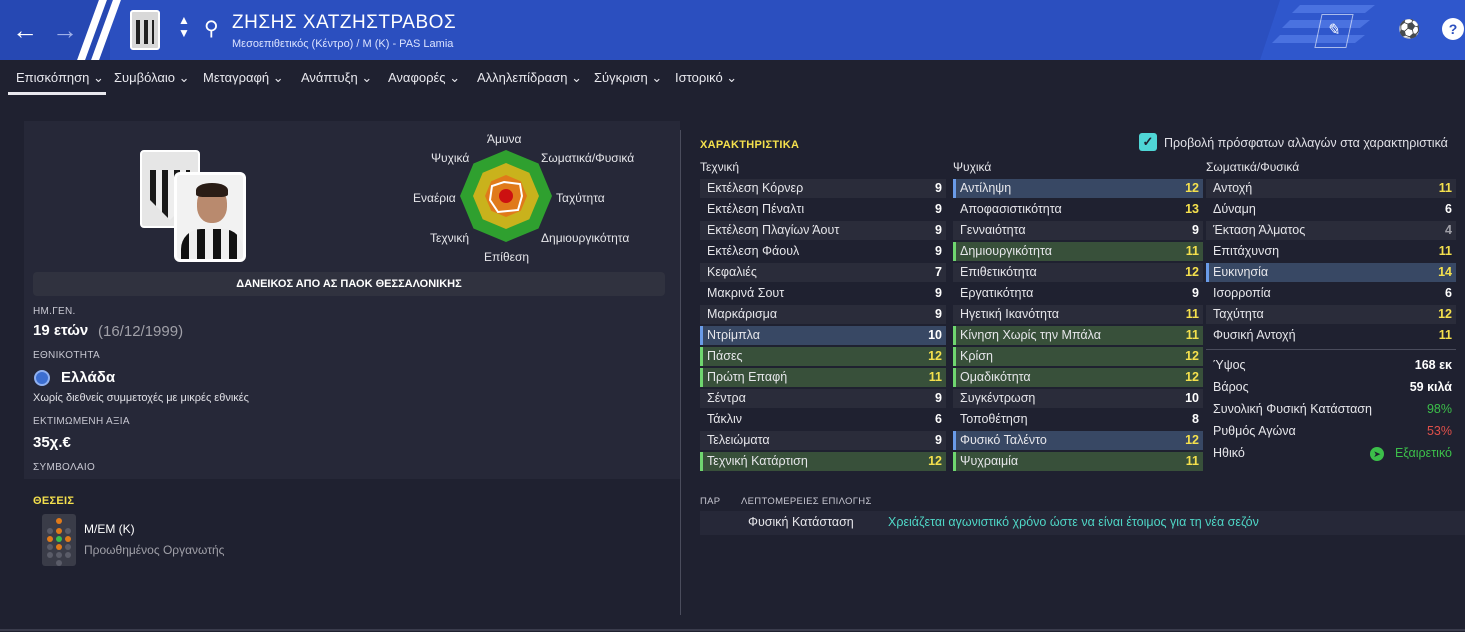 This screenshot has width=1465, height=632. What do you see at coordinates (823, 230) in the screenshot?
I see `attribute-row: Εκτέλεση Πλαγίων Άουτ 9` at bounding box center [823, 230].